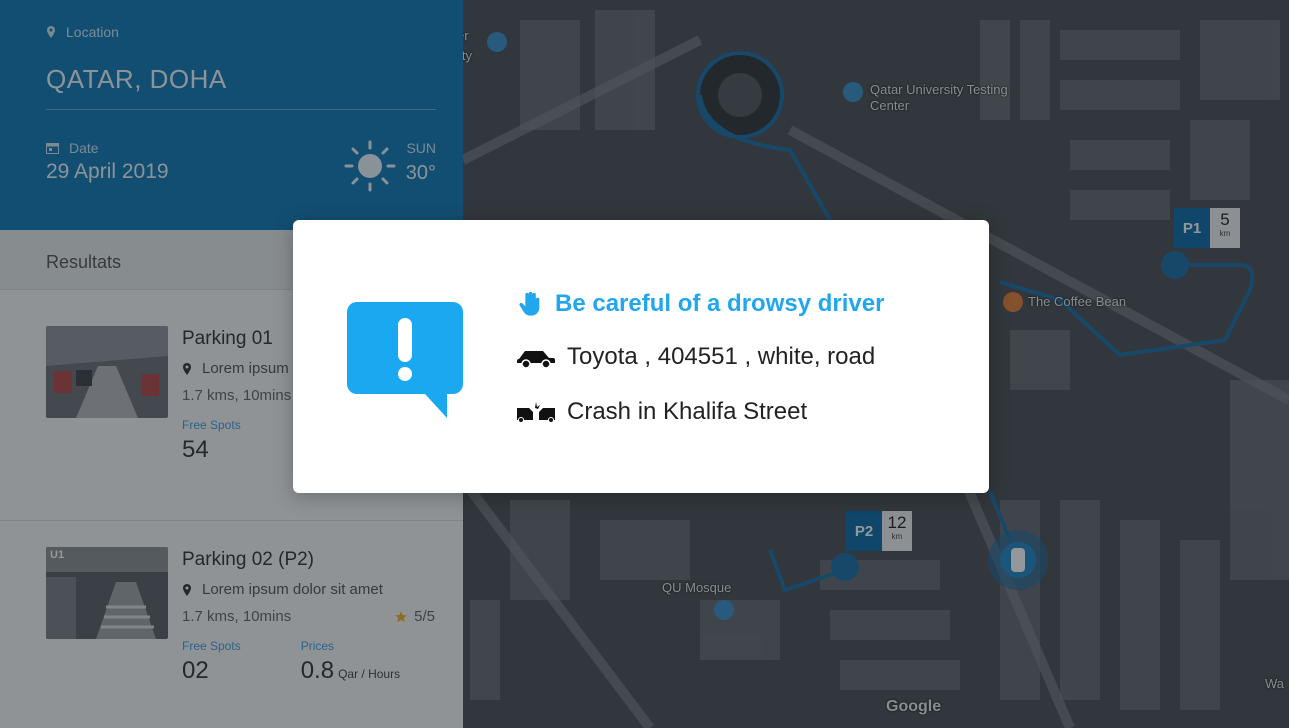 The width and height of the screenshot is (1289, 728). Describe the element at coordinates (687, 411) in the screenshot. I see `alert-incident: Crash in Khalifa Street` at that location.